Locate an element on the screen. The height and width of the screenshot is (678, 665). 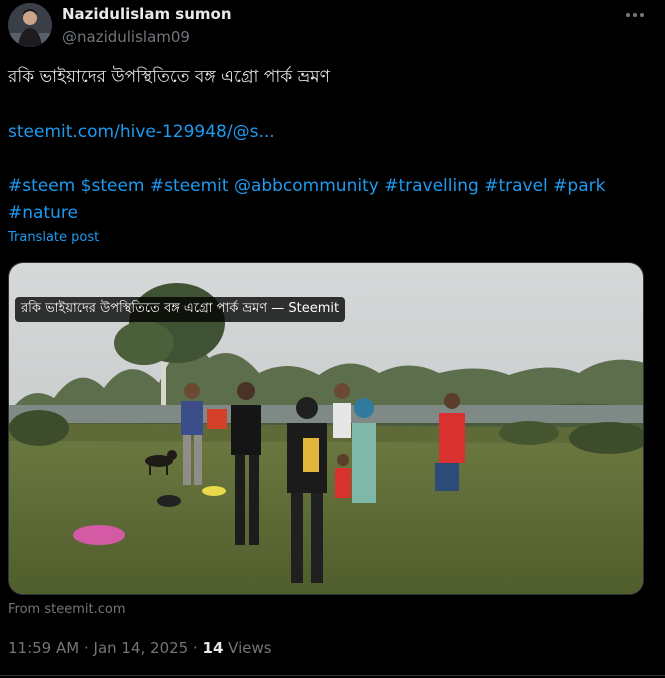
hashtags-line-2: #nature is located at coordinates (328, 213).